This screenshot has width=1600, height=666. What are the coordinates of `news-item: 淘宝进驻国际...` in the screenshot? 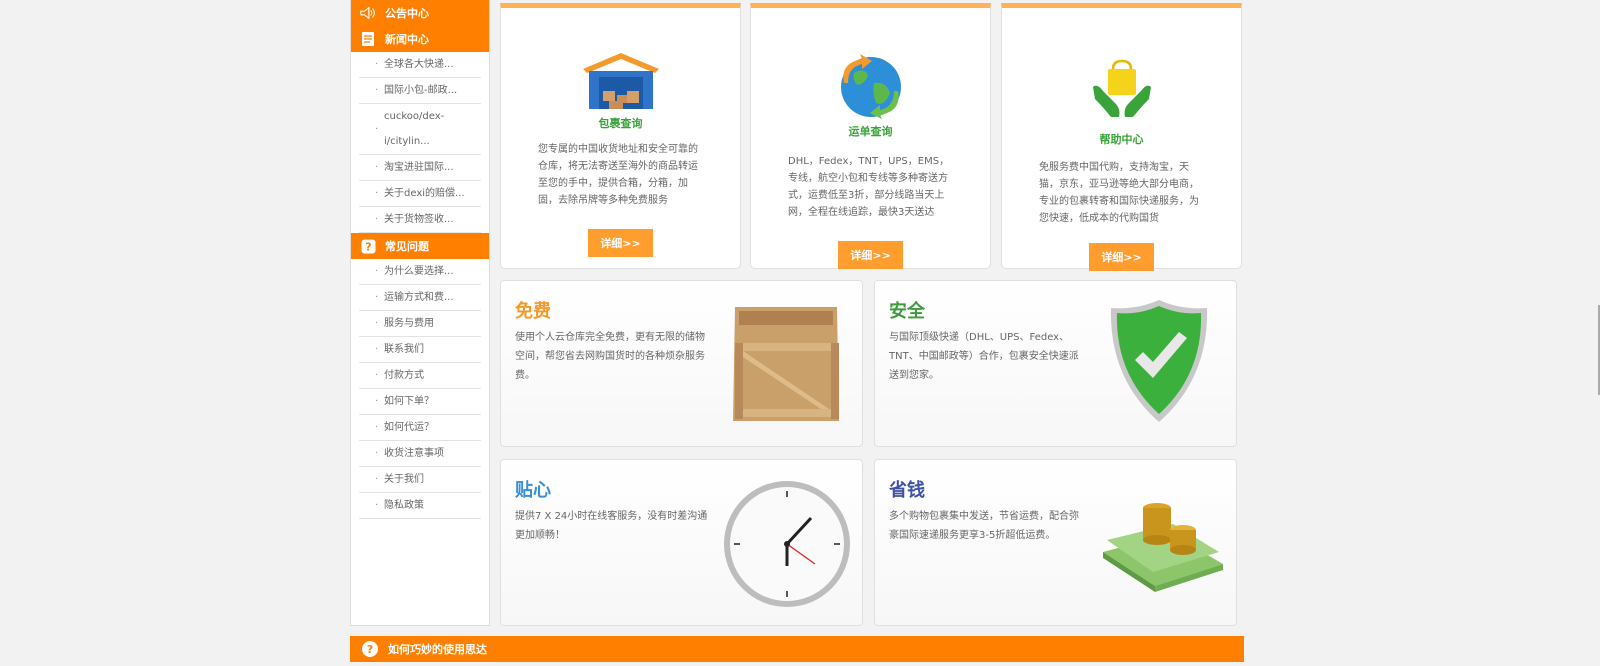 It's located at (420, 168).